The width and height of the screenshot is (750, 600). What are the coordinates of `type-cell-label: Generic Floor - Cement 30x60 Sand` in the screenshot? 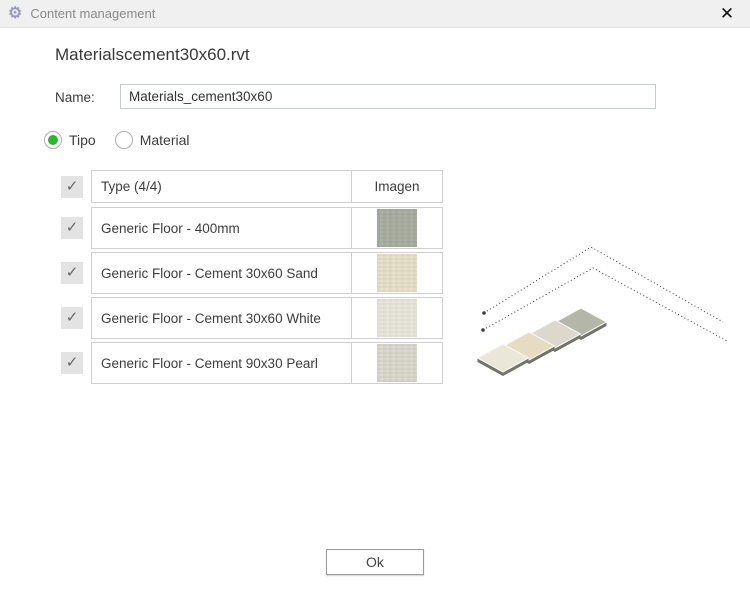 It's located at (222, 273).